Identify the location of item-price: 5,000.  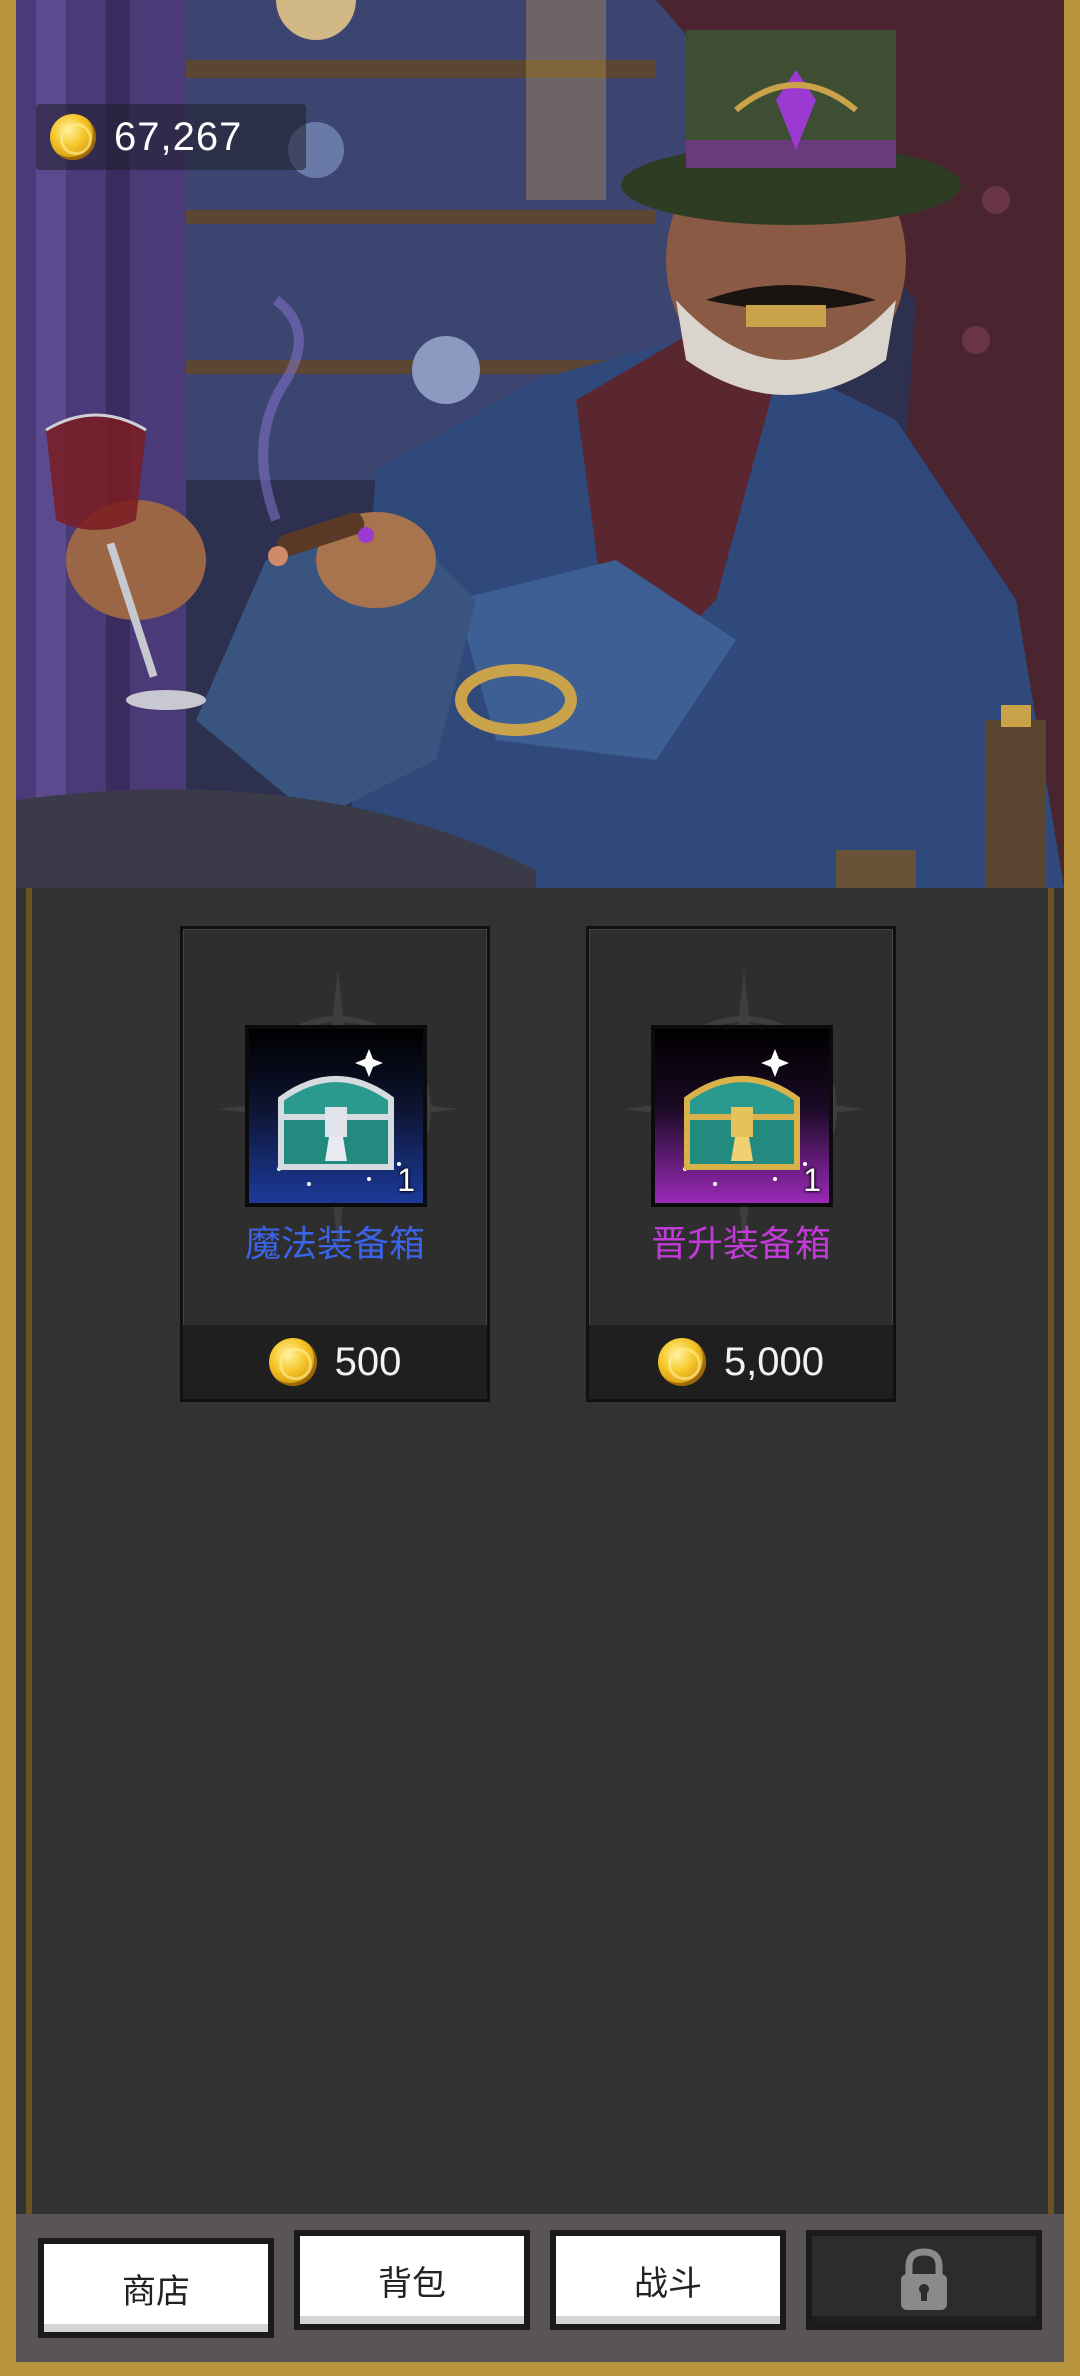
(774, 1361).